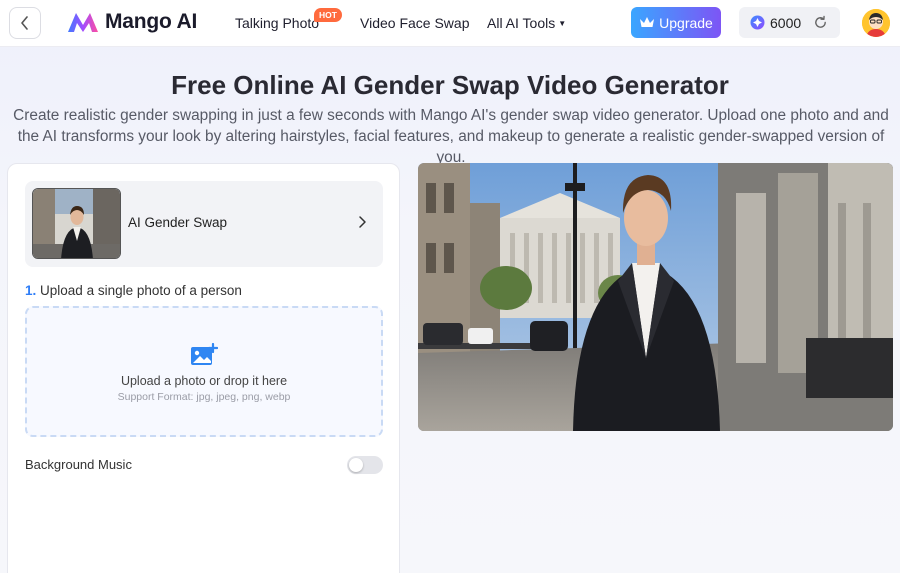 The width and height of the screenshot is (900, 573). What do you see at coordinates (204, 381) in the screenshot?
I see `dropzone-title: Upload a photo or drop it here` at bounding box center [204, 381].